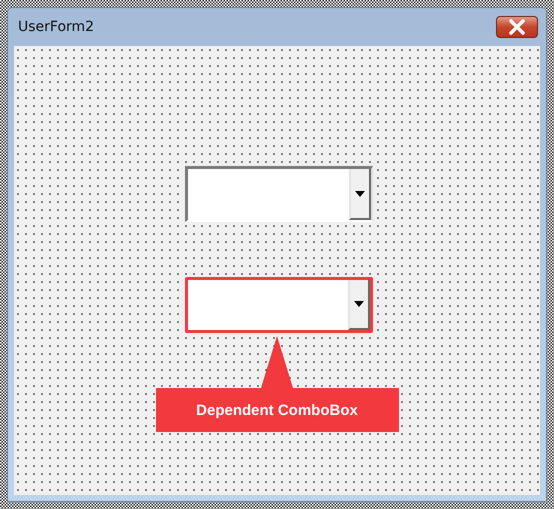 This screenshot has width=554, height=509. What do you see at coordinates (56, 27) in the screenshot?
I see `window-title: UserForm2` at bounding box center [56, 27].